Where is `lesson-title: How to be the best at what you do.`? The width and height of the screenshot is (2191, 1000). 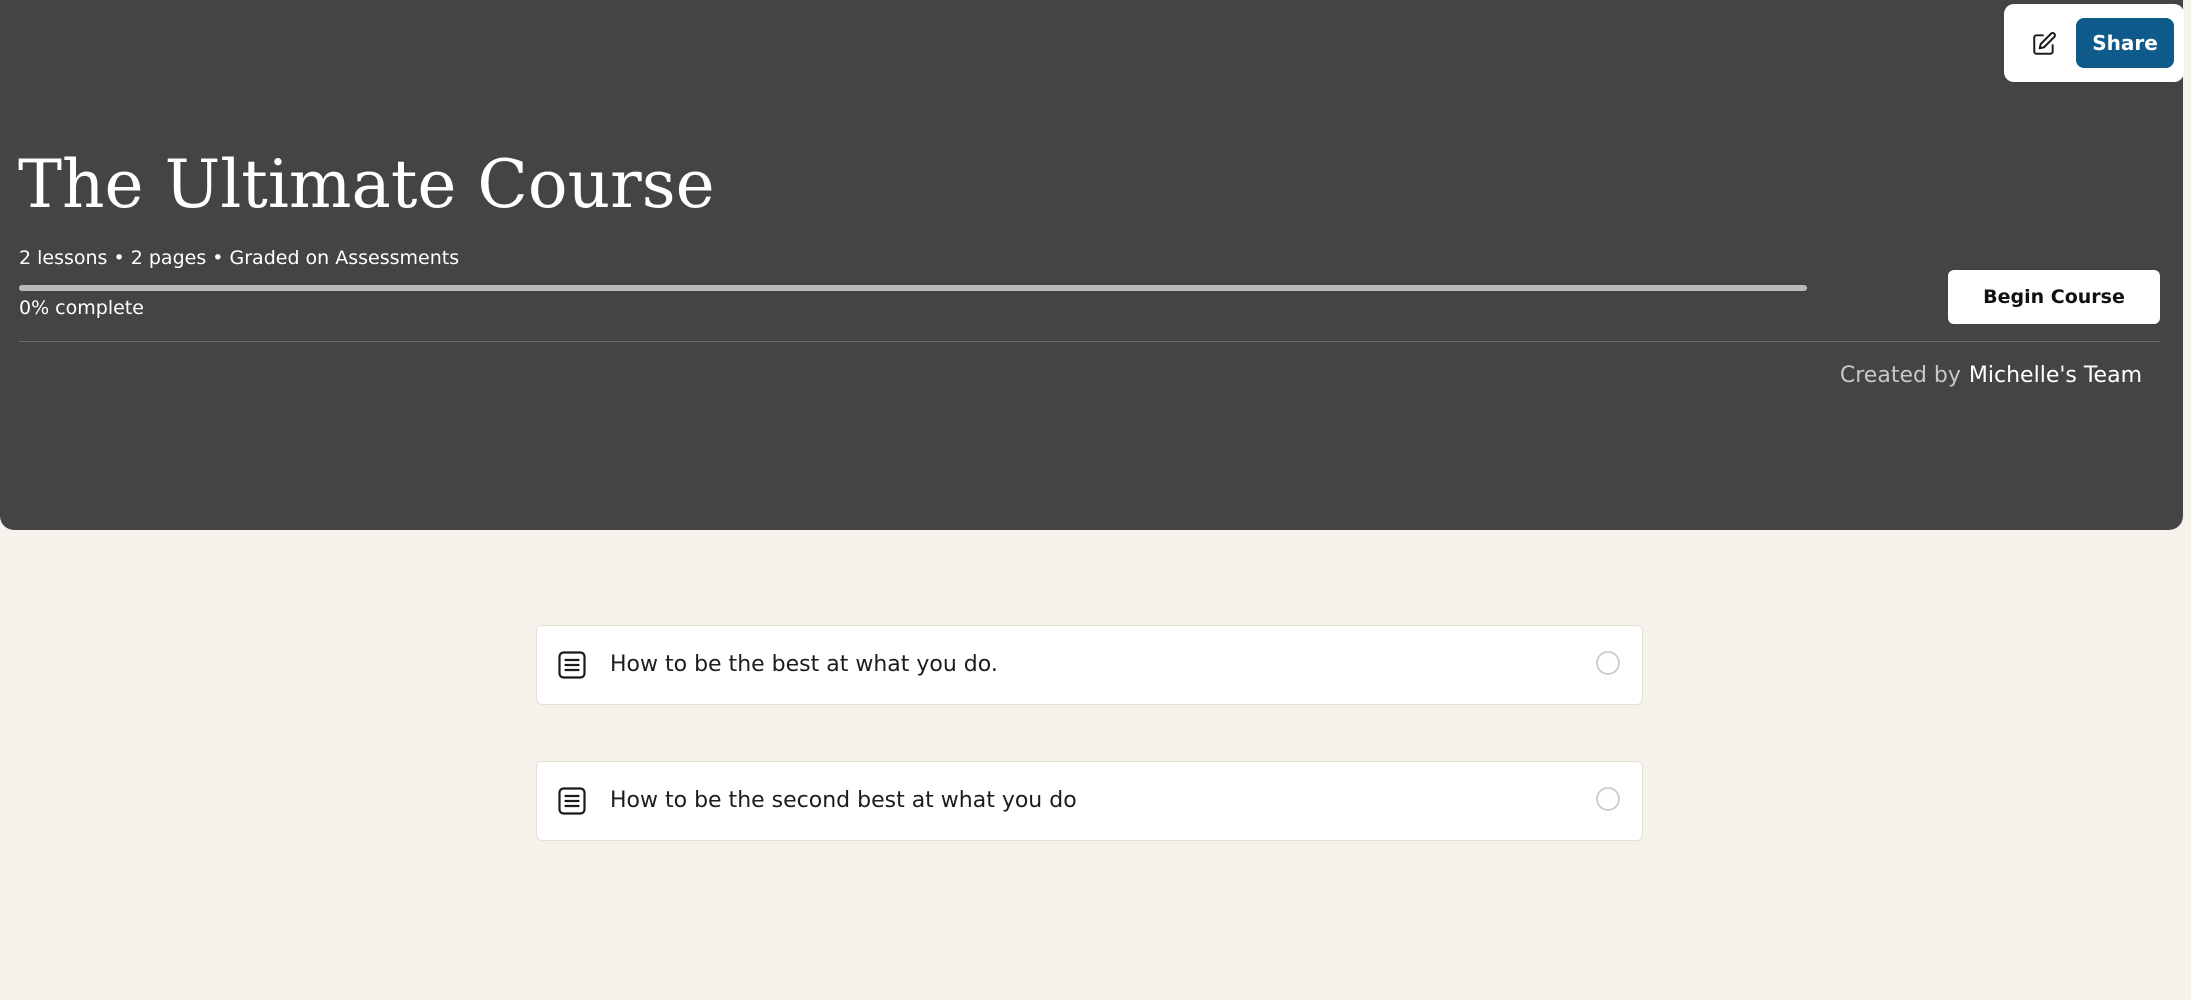
lesson-title: How to be the best at what you do. is located at coordinates (804, 664).